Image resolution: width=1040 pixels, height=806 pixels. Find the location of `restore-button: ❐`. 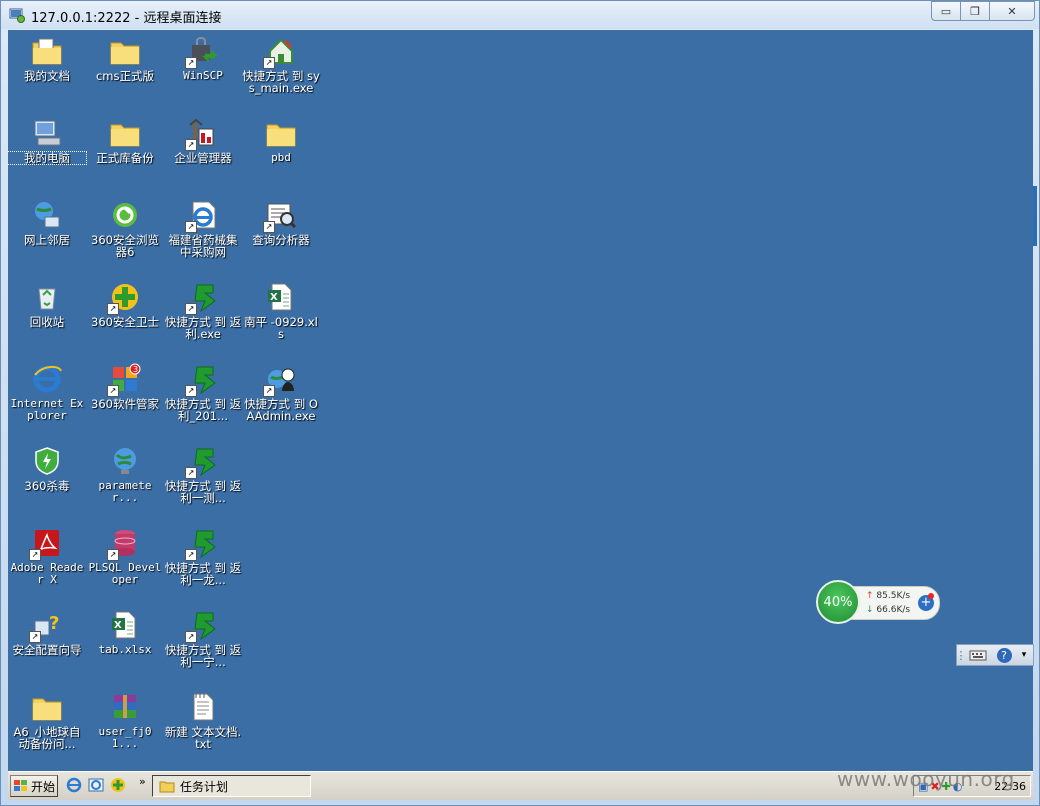

restore-button: ❐ is located at coordinates (975, 11).